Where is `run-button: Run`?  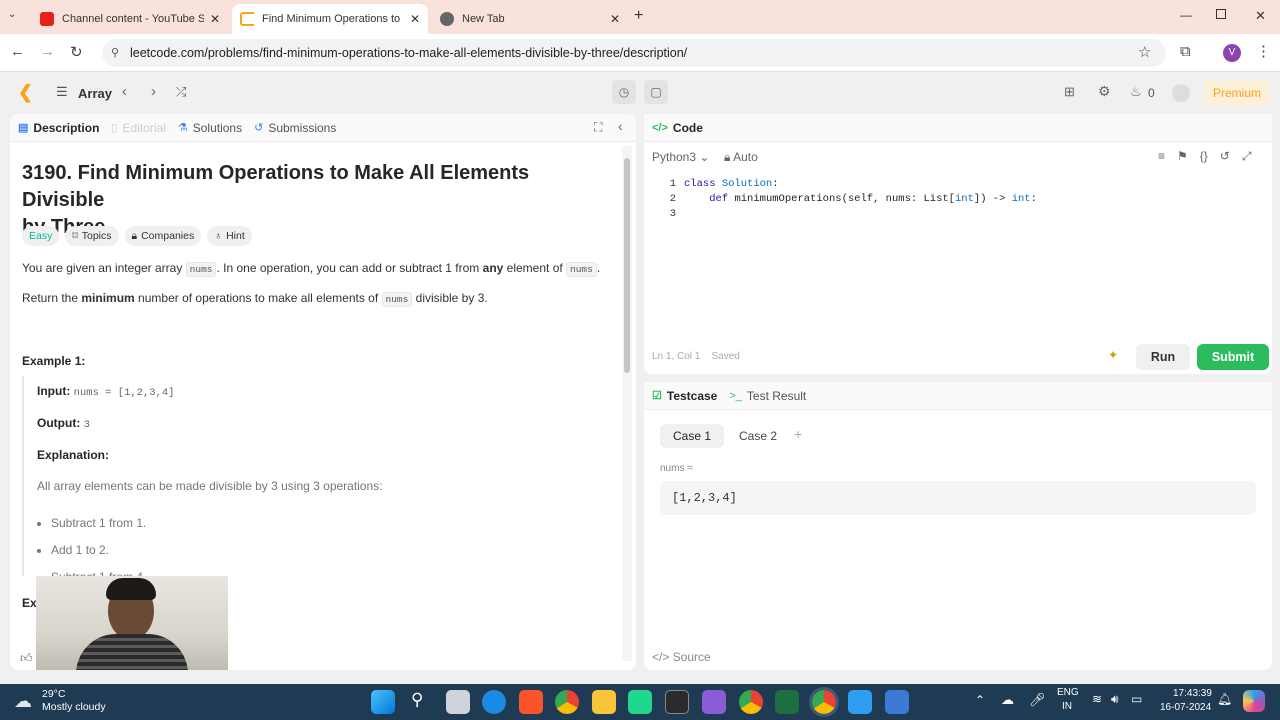
run-button: Run is located at coordinates (1163, 357).